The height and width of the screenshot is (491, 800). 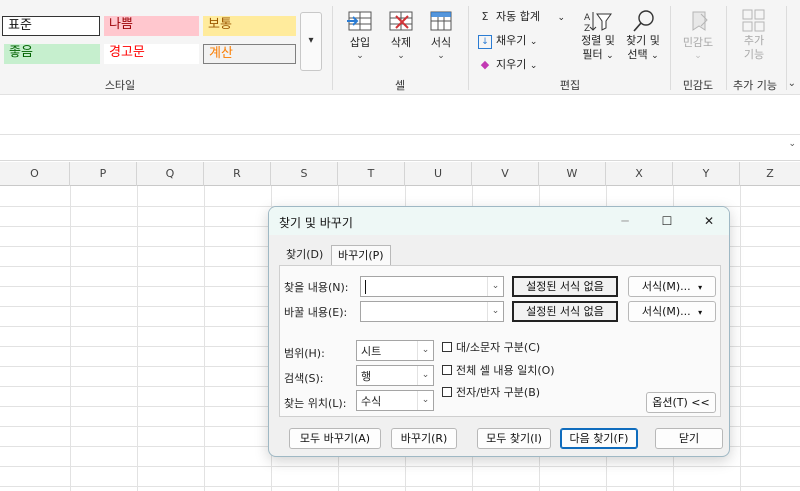 What do you see at coordinates (316, 312) in the screenshot?
I see `replace-with-label: 바꿀 내용(E):` at bounding box center [316, 312].